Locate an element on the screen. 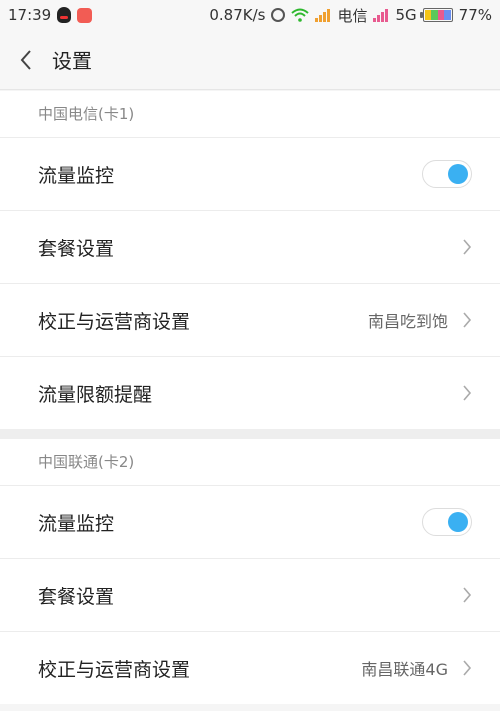  row-label: 流量限额提醒 is located at coordinates (95, 394).